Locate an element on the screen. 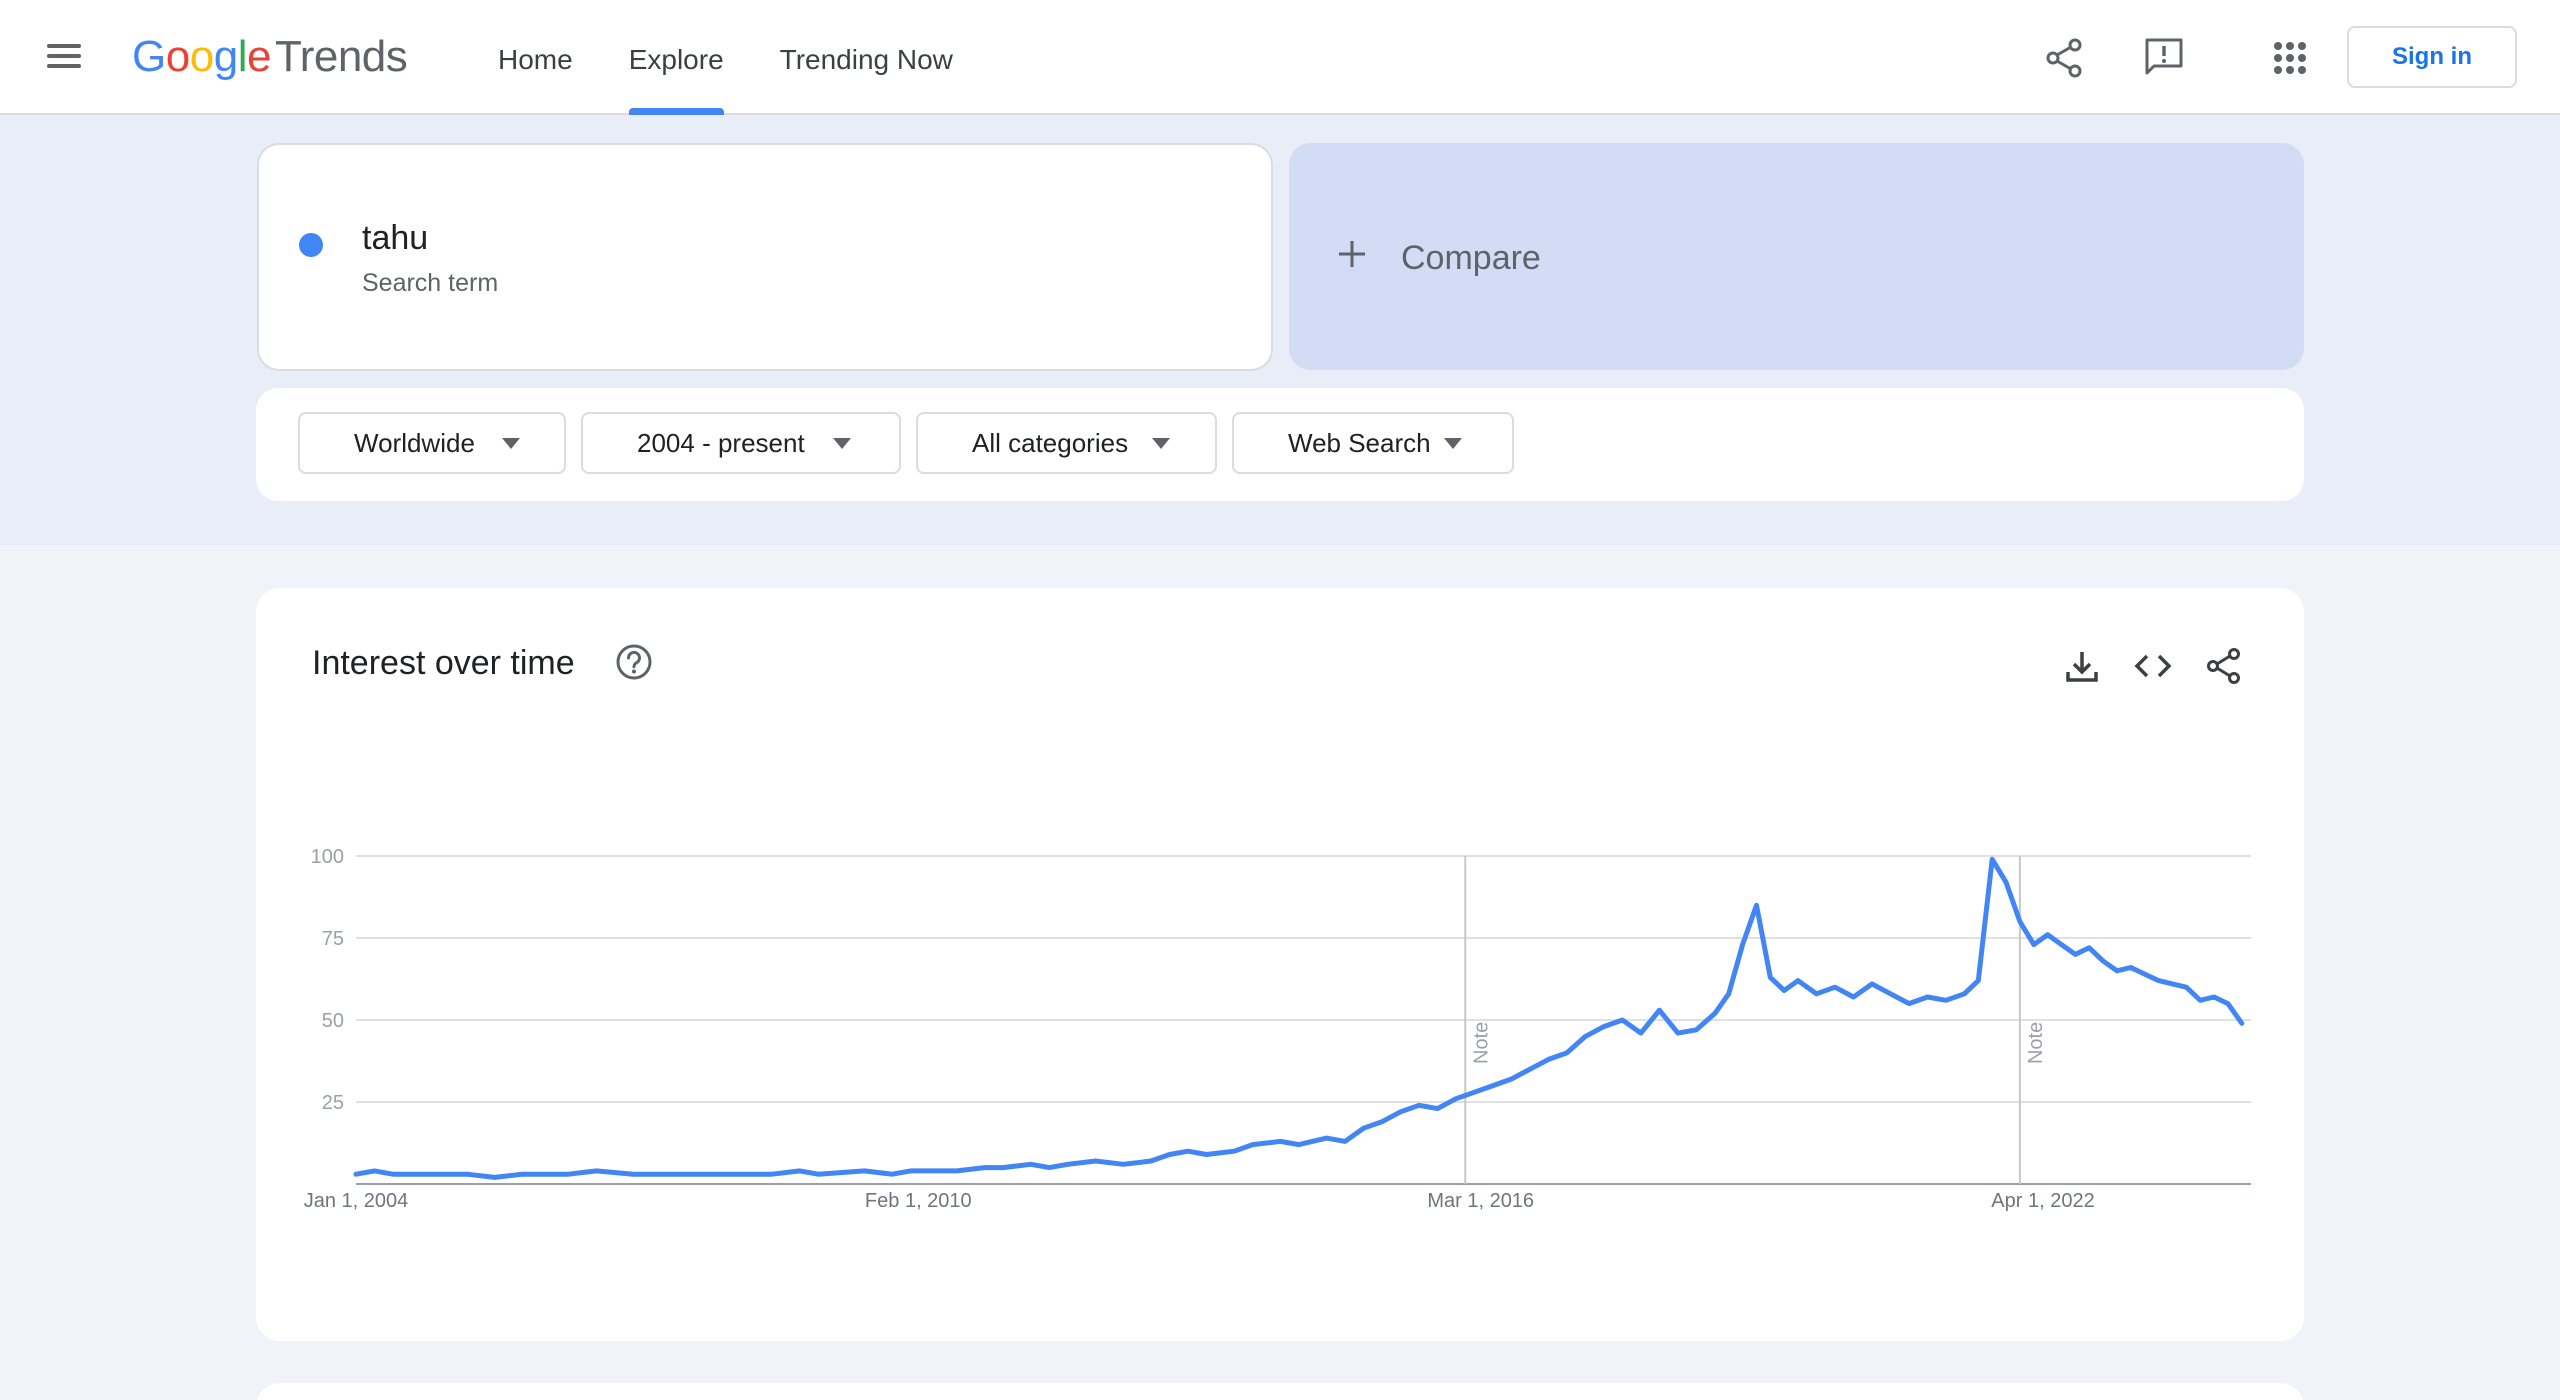 The image size is (2560, 1400). term-color-dot is located at coordinates (311, 245).